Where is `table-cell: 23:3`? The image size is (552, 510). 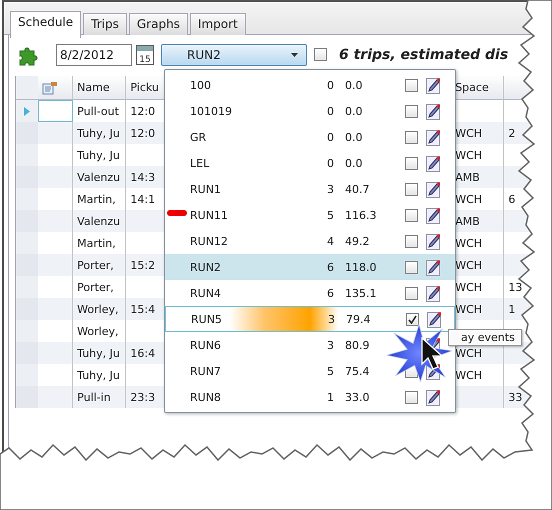 table-cell: 23:3 is located at coordinates (143, 397).